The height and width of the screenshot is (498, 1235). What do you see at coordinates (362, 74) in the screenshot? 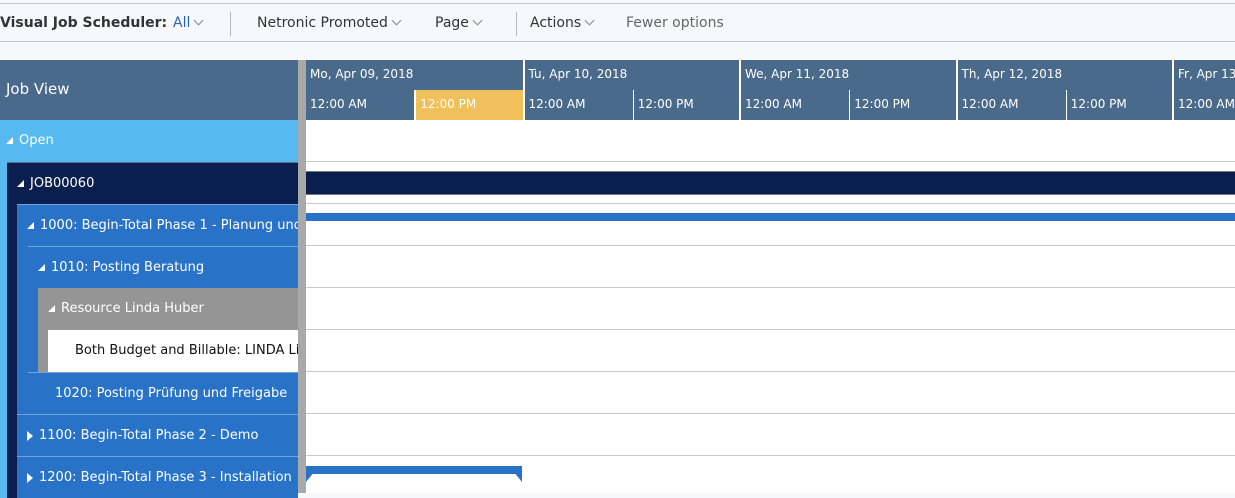
I see `day-label: Mo, Apr 09, 2018` at bounding box center [362, 74].